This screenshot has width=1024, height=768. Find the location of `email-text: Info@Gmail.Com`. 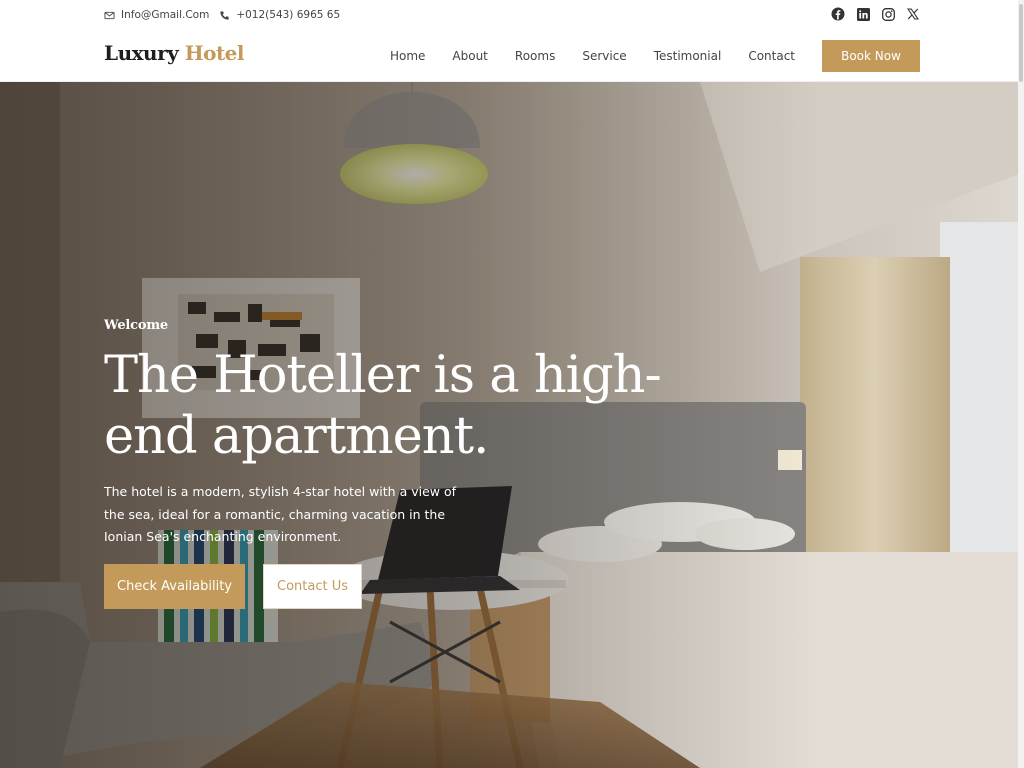

email-text: Info@Gmail.Com is located at coordinates (165, 15).